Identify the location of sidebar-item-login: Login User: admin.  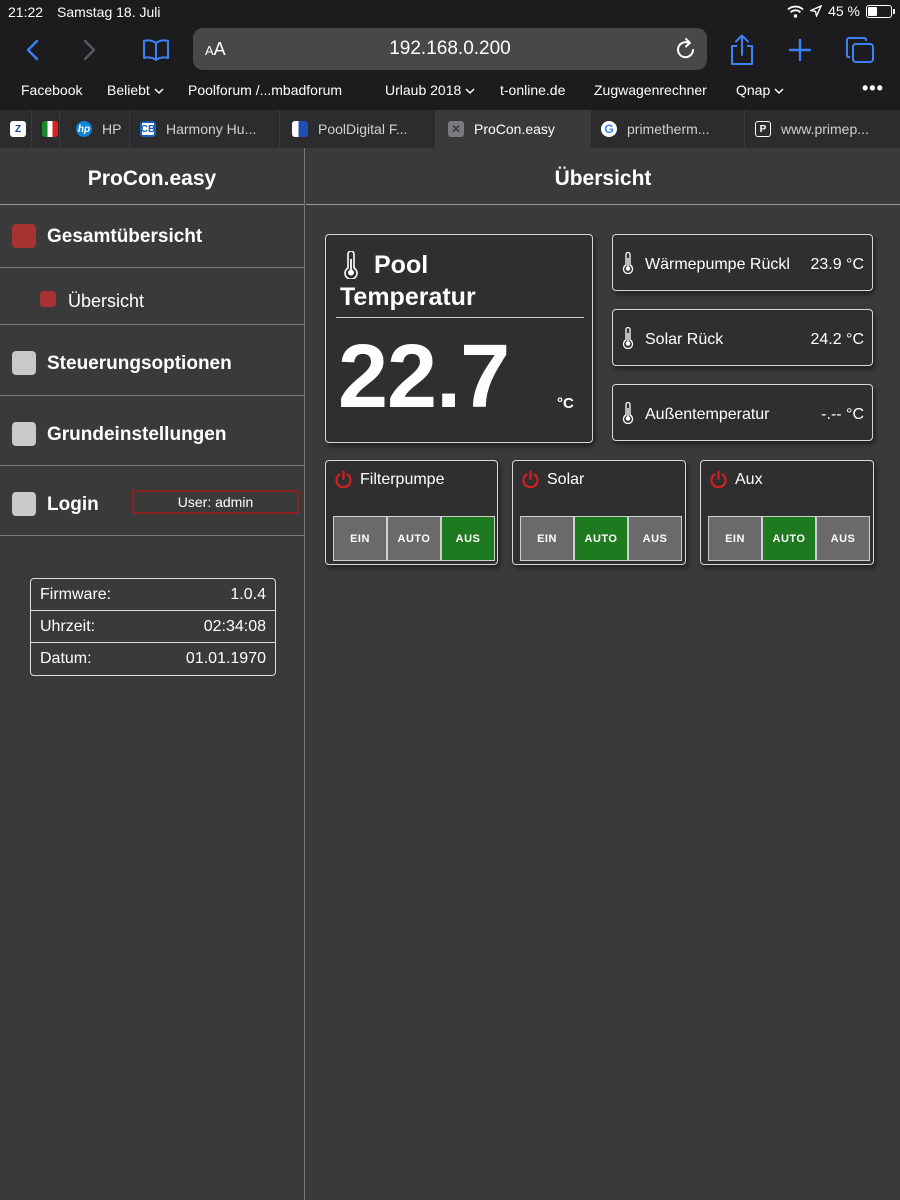
(152, 501).